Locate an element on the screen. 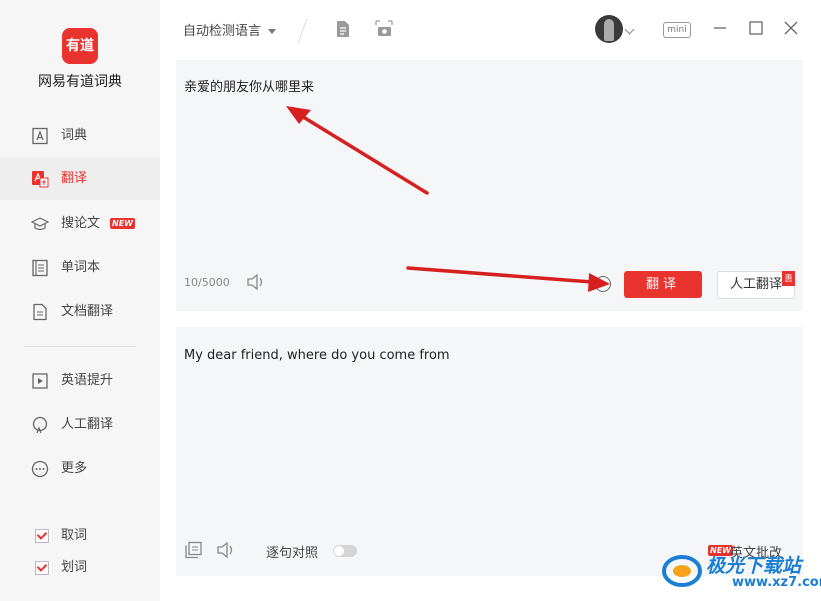 The height and width of the screenshot is (601, 821). copy-icon is located at coordinates (194, 550).